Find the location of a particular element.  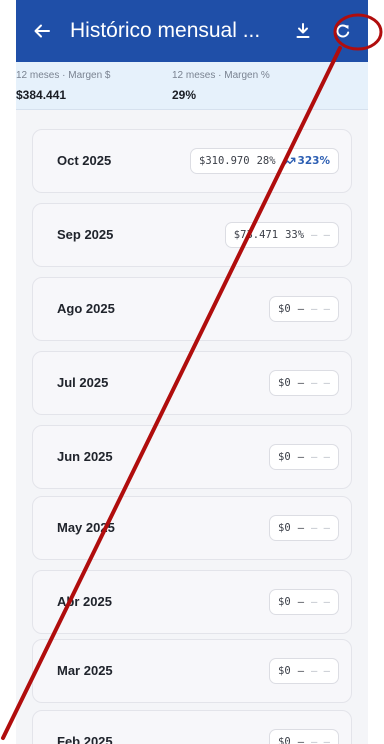

margin-amount: $310.970 is located at coordinates (224, 161).